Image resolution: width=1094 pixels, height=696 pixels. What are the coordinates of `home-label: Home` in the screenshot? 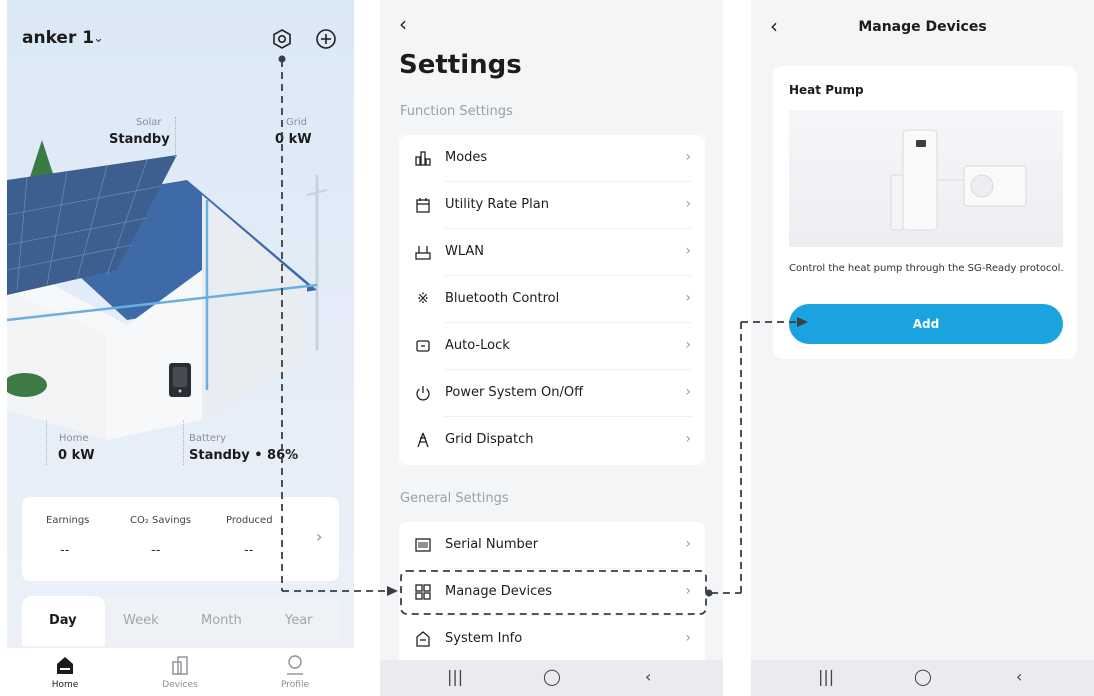 It's located at (74, 438).